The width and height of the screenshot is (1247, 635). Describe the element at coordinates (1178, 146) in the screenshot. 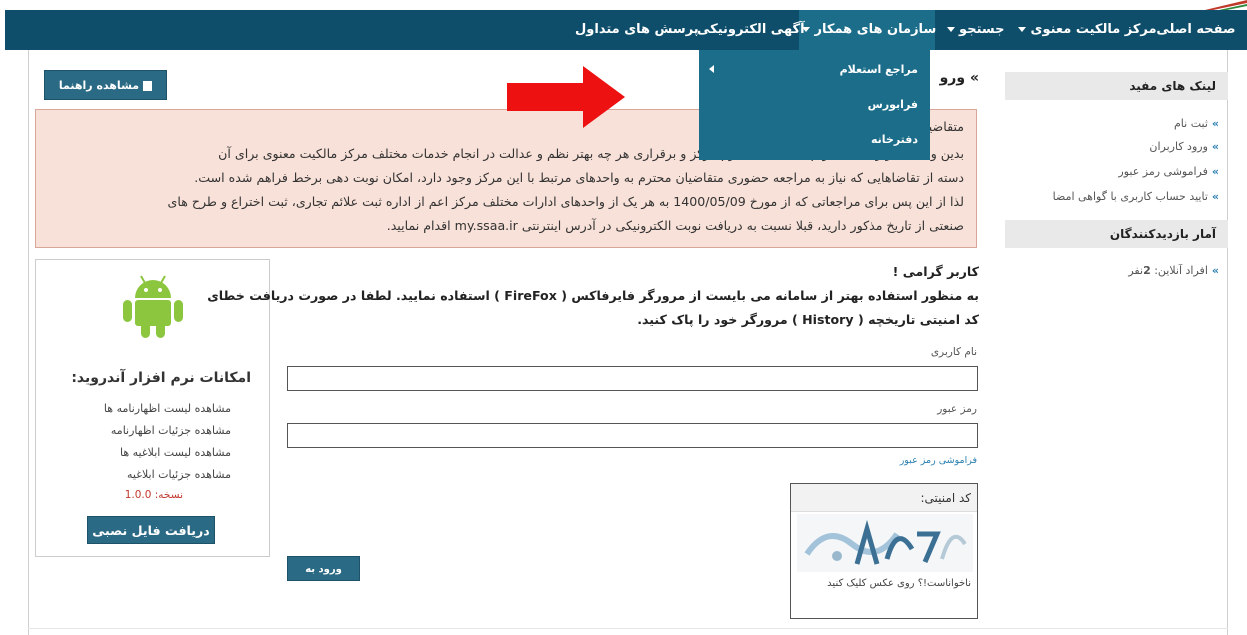

I see `sidebar-link-label: ورود کاربران` at that location.